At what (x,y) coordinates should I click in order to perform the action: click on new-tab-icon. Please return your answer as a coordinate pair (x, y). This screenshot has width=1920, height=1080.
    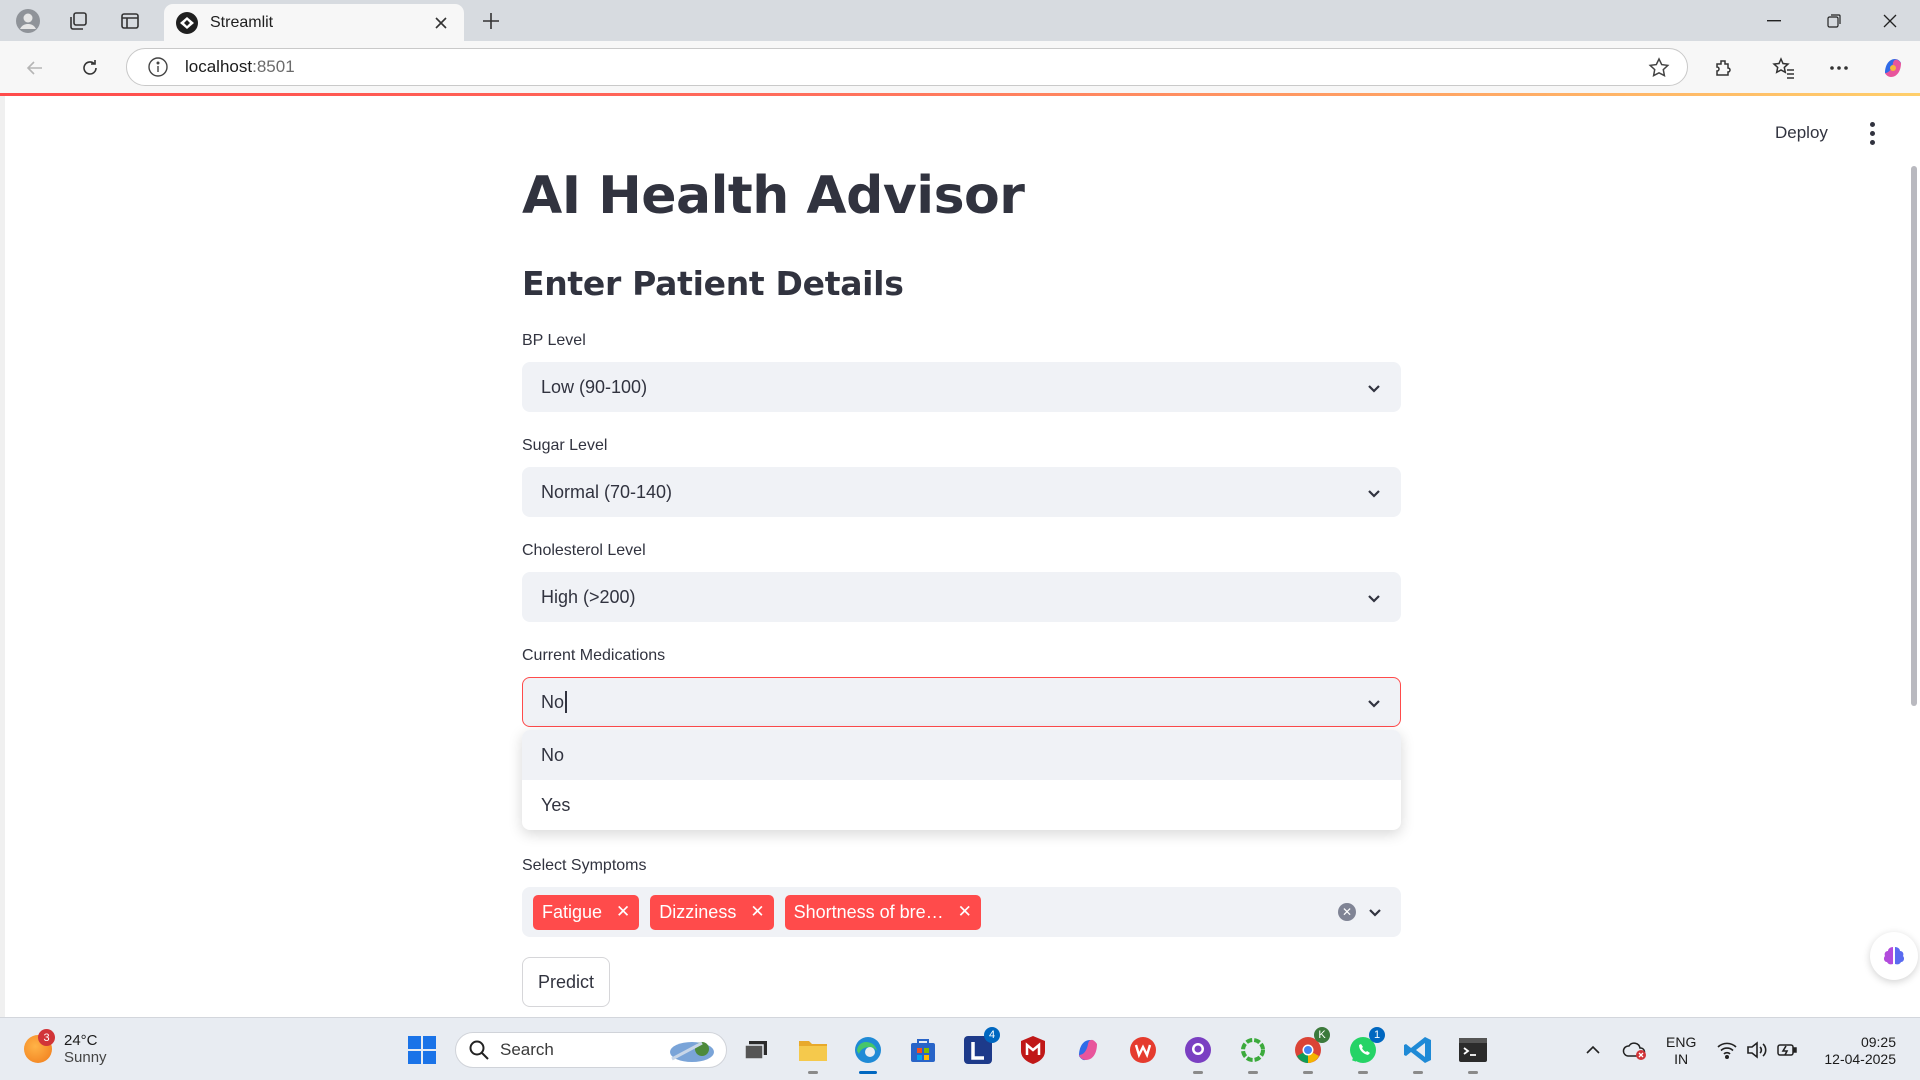
    Looking at the image, I should click on (491, 21).